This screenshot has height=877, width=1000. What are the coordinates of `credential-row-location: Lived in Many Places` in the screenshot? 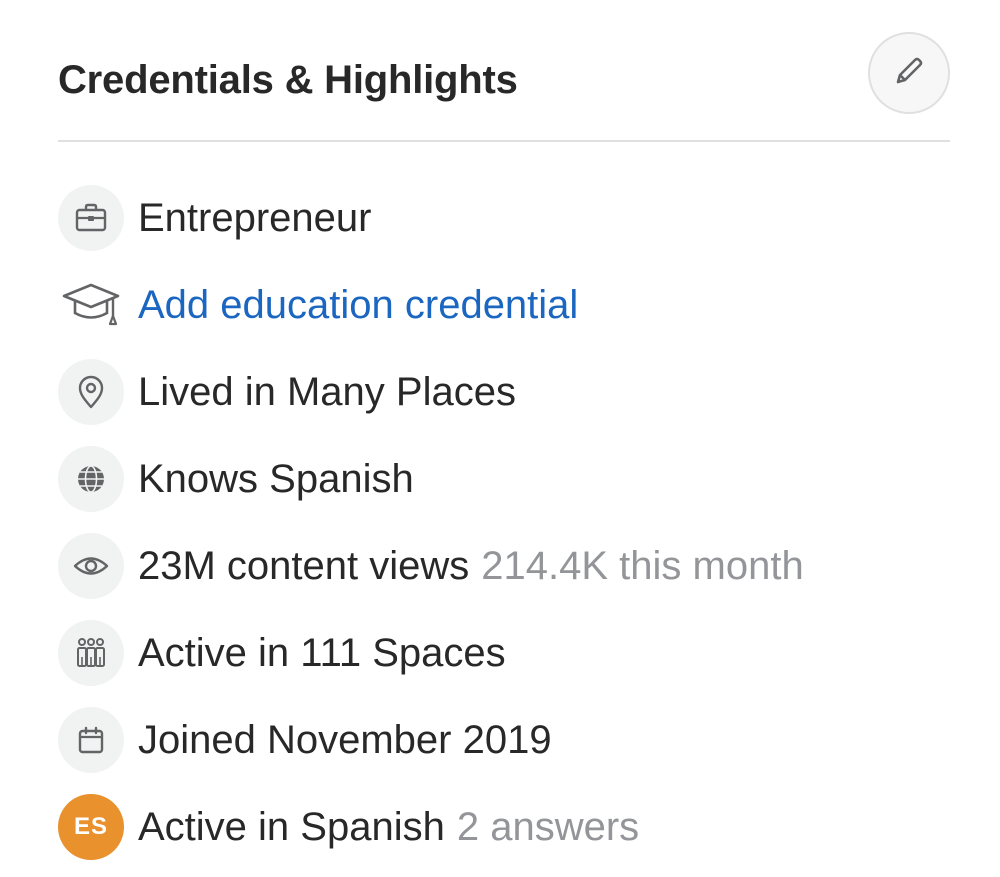 It's located at (504, 391).